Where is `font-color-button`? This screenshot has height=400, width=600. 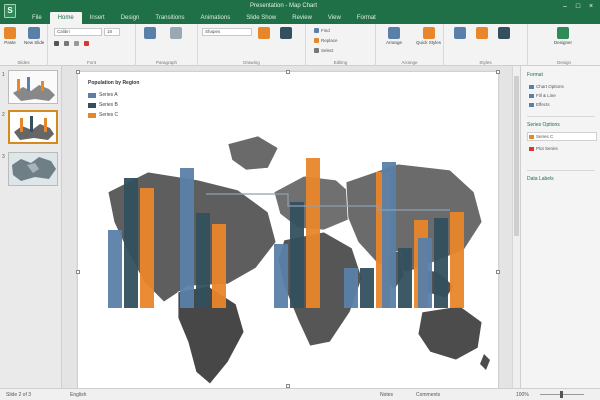
font-color-button is located at coordinates (87, 43).